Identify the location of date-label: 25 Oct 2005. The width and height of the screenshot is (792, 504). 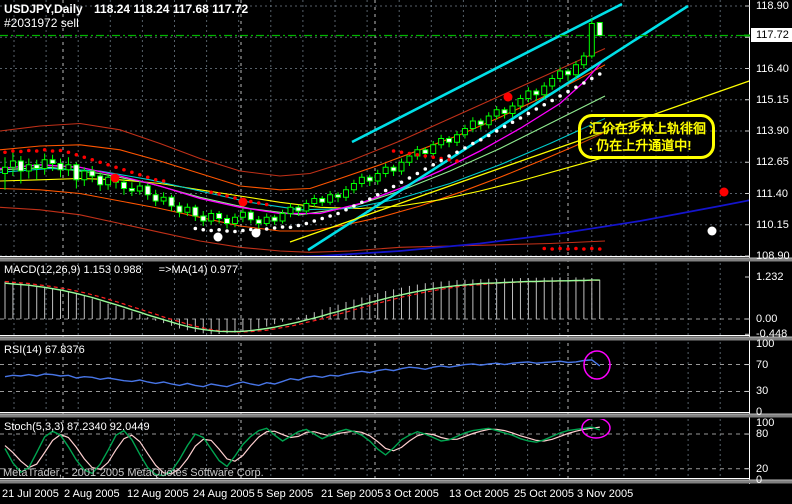
(544, 494).